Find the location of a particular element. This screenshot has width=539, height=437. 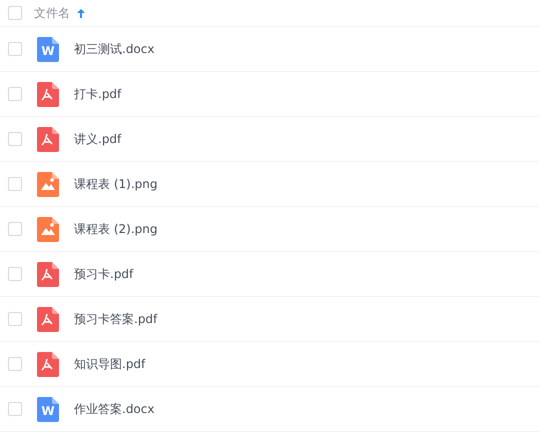

file-name: 预习卡.pdf is located at coordinates (104, 274).